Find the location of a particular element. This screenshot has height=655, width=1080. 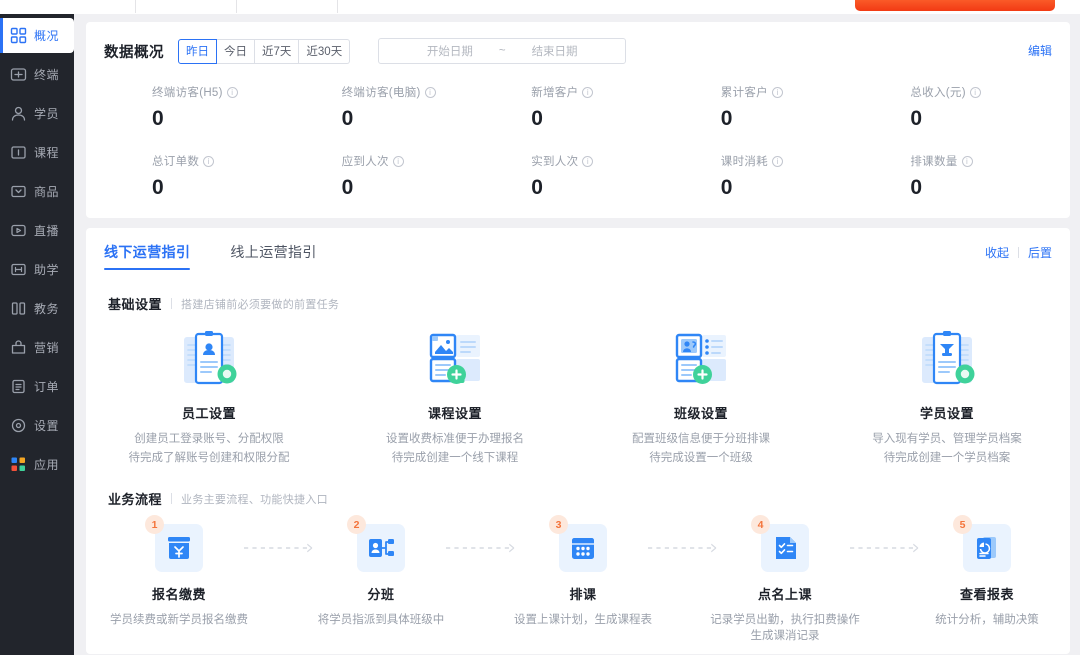

setup-card-student: 学员设置 导入现有学员、管理学员档案 待完成创建一个学员档案 is located at coordinates (947, 397).